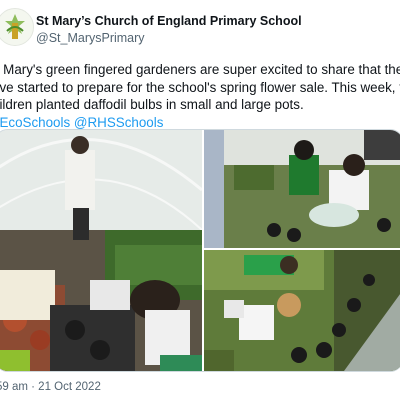 This screenshot has height=400, width=400. Describe the element at coordinates (119, 122) in the screenshot. I see `mention-rhsschools: @RHSSchools` at that location.